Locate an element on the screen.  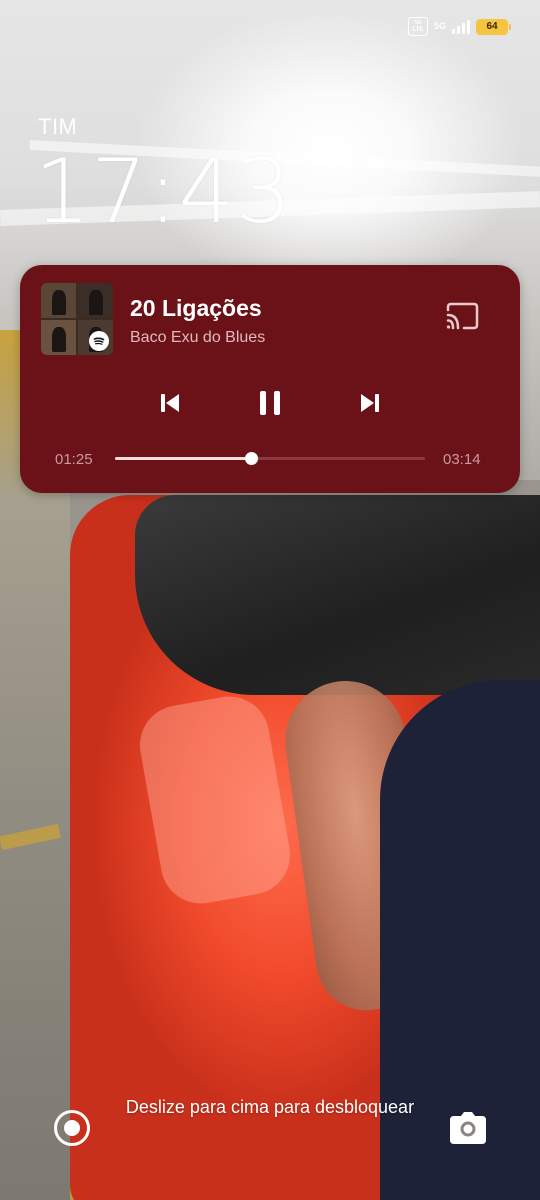
progress-thumb is located at coordinates (251, 458).